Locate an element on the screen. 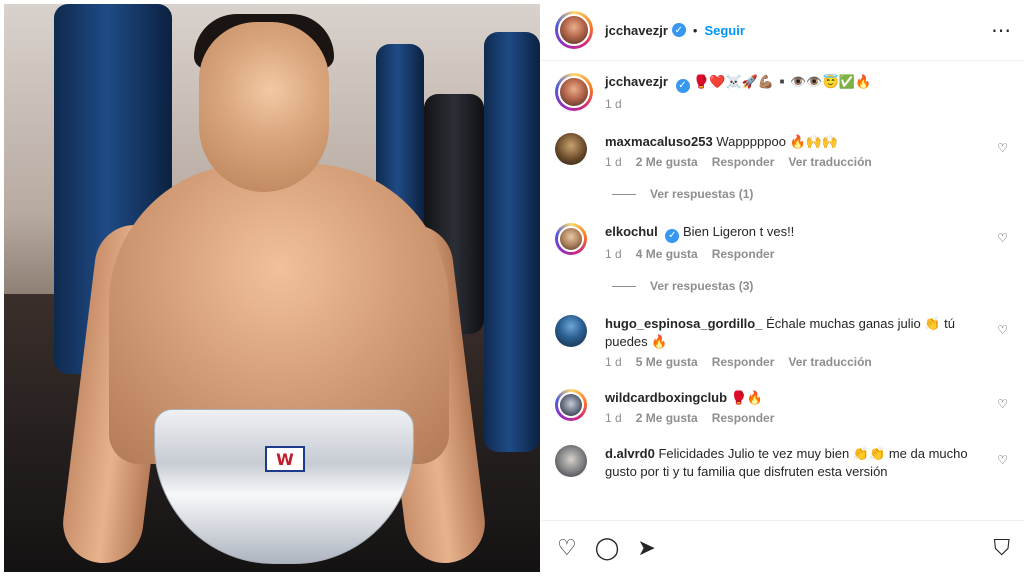  comment-username: hugo_espinosa_gordillo_ is located at coordinates (683, 323).